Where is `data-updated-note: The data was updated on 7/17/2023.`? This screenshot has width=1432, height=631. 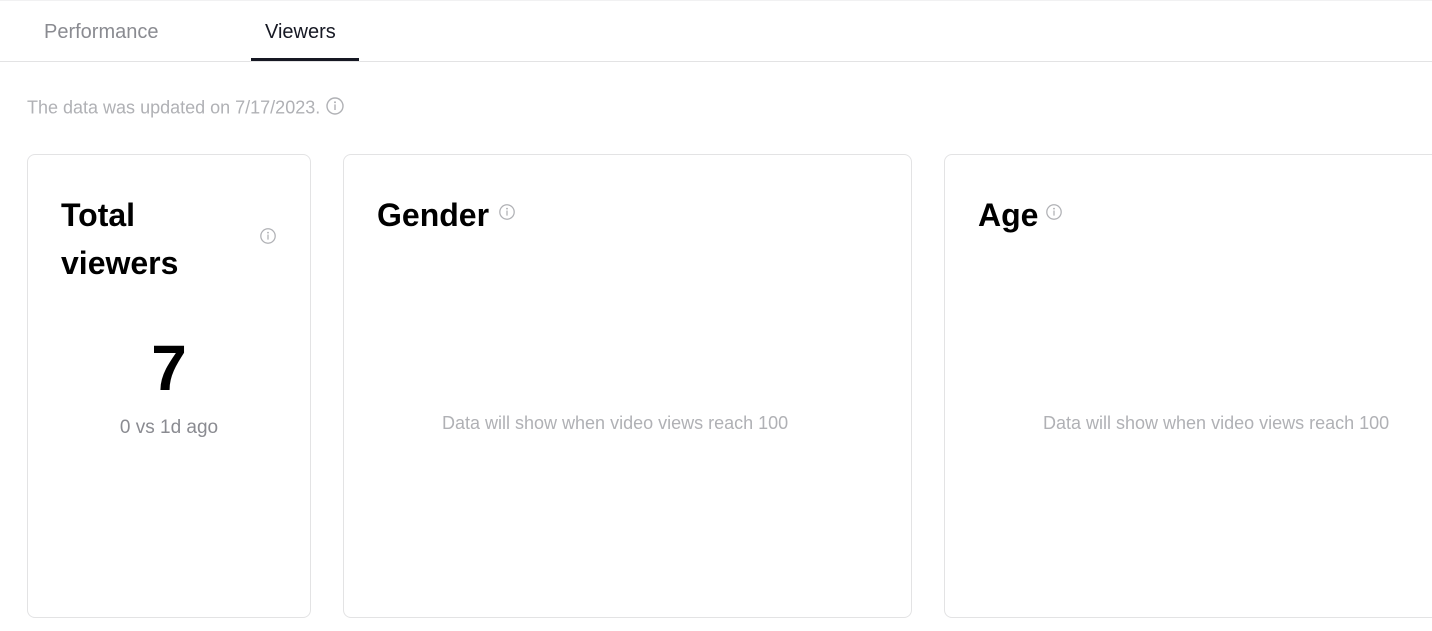
data-updated-note: The data was updated on 7/17/2023. is located at coordinates (186, 108).